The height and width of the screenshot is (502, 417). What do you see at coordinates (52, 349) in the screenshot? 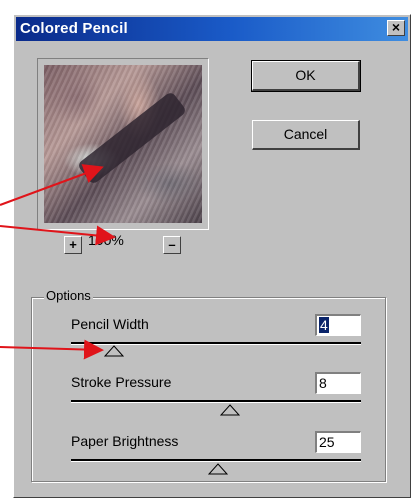
I see `annotation-arrow-pencil-width` at bounding box center [52, 349].